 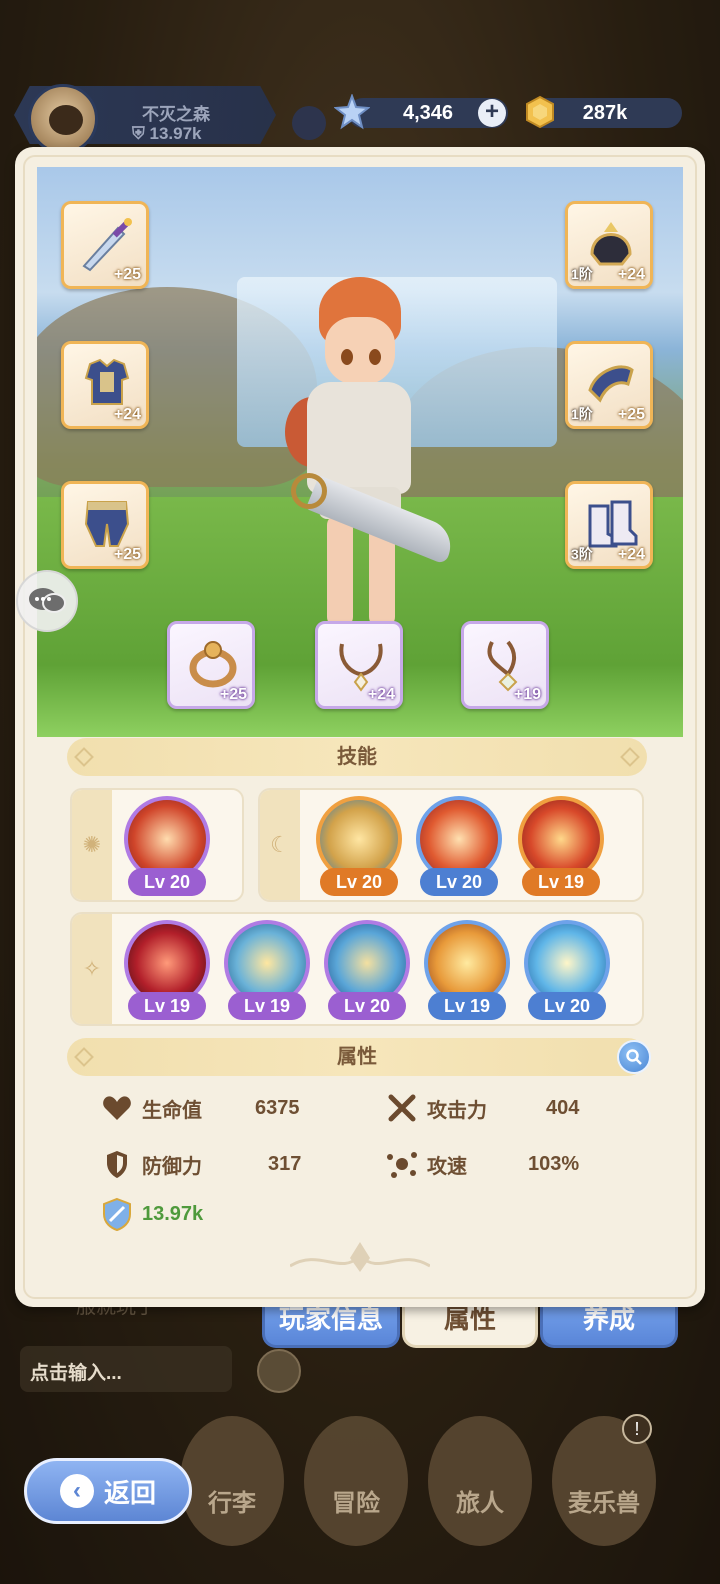 I want to click on ring-icon, so click(x=213, y=664).